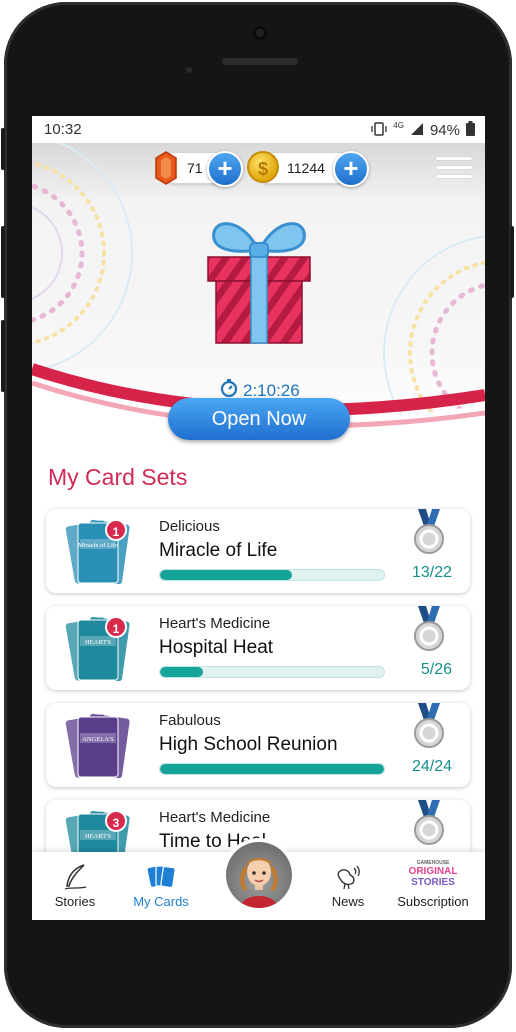 The image size is (516, 1032). What do you see at coordinates (431, 572) in the screenshot?
I see `card-set-count: 13/22` at bounding box center [431, 572].